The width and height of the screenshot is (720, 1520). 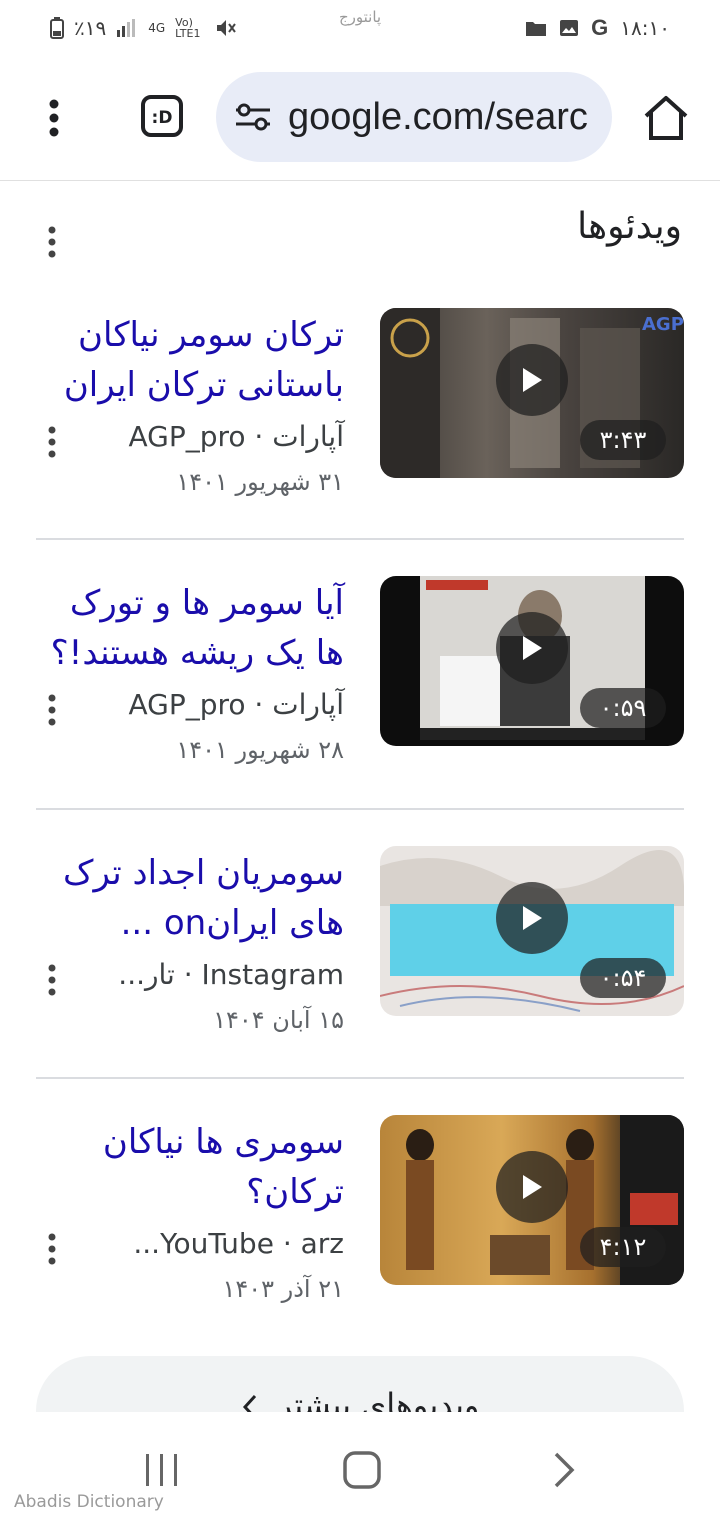 I want to click on nav-back-button, so click(x=564, y=1470).